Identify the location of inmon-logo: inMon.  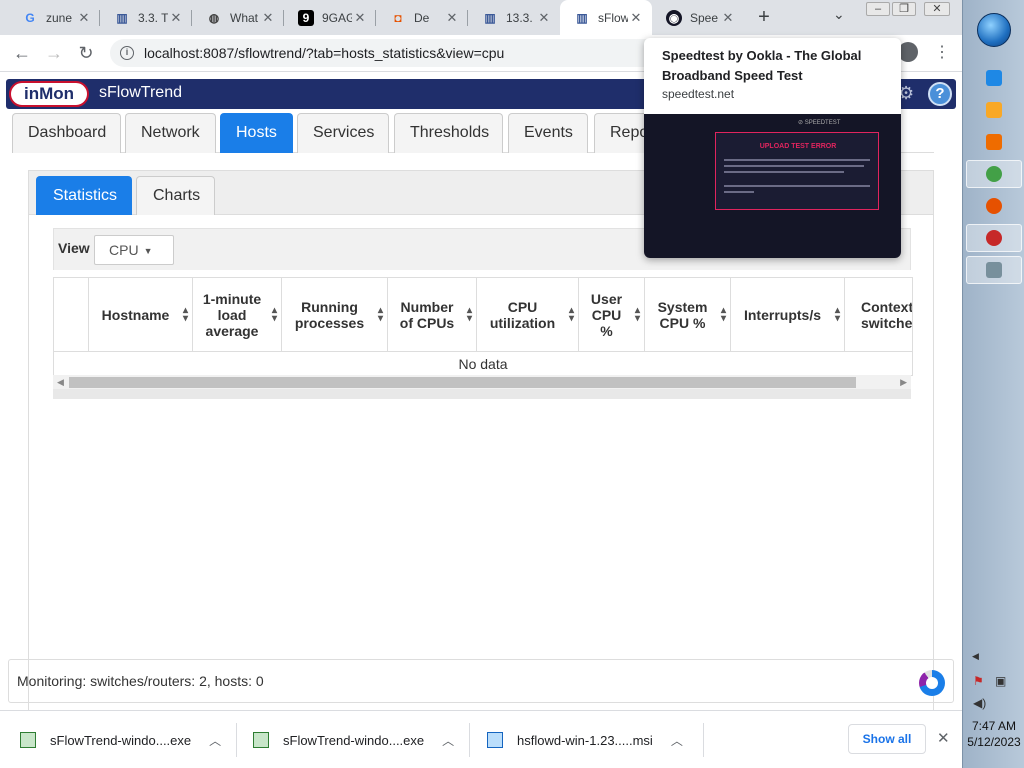
(49, 94).